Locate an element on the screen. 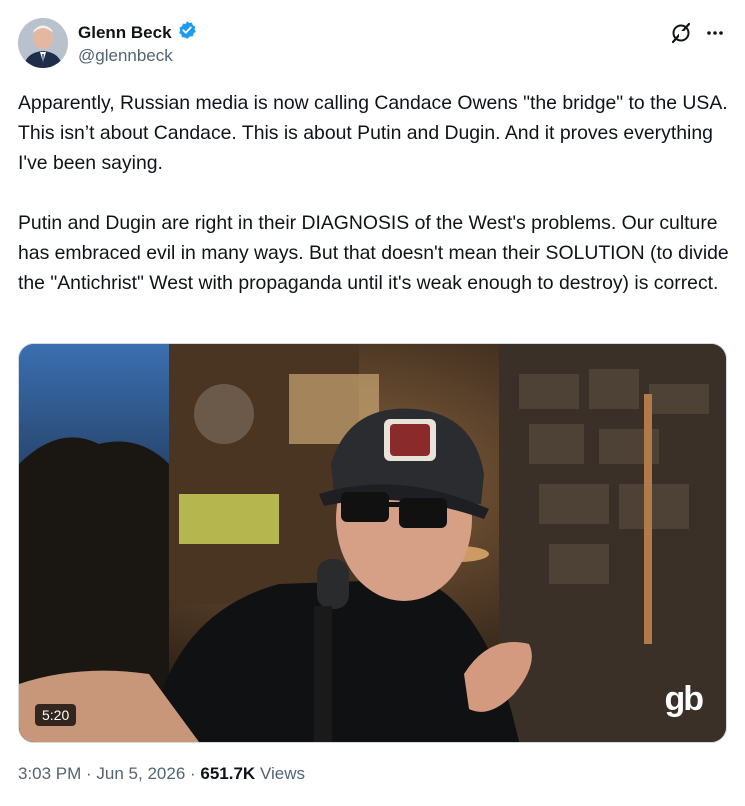 The width and height of the screenshot is (745, 806). grok-icon is located at coordinates (681, 33).